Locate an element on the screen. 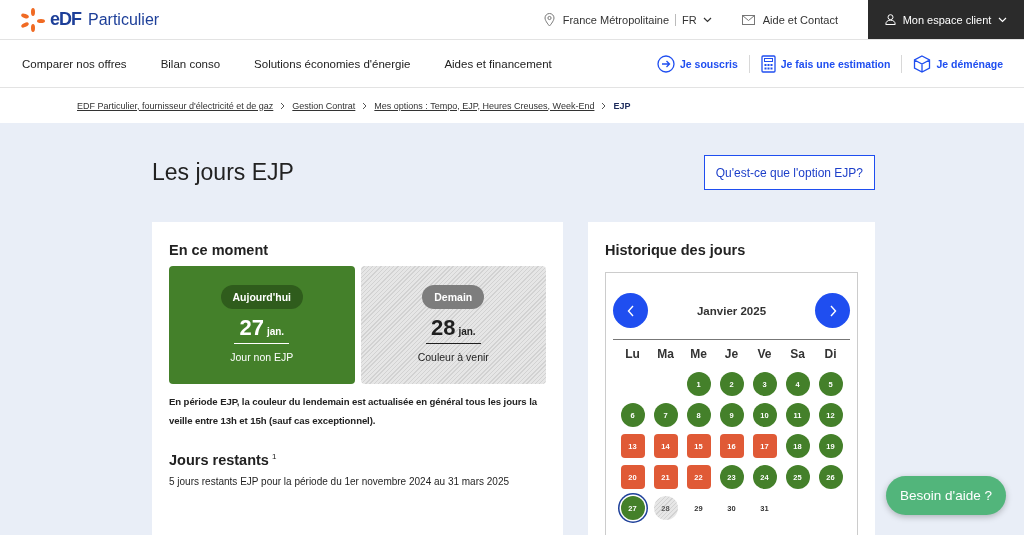 Image resolution: width=1024 pixels, height=535 pixels. envelope-icon is located at coordinates (748, 19).